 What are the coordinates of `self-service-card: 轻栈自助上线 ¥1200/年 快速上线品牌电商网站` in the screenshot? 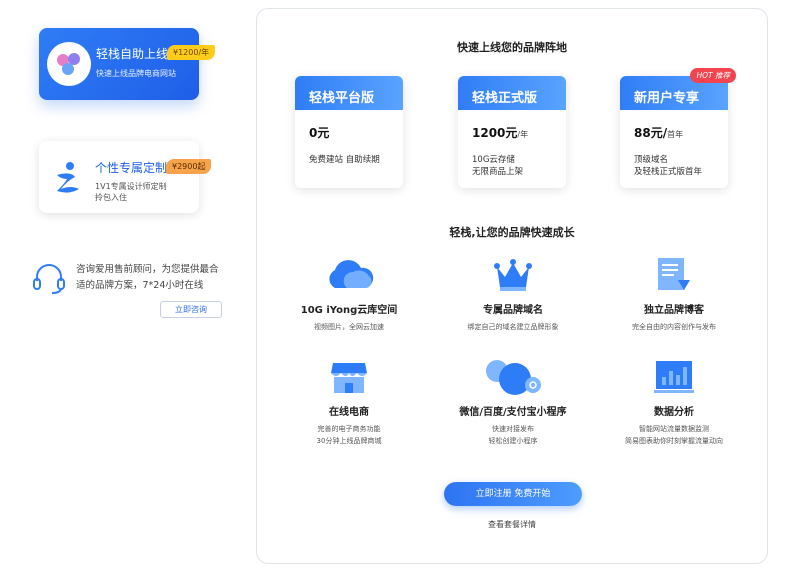 It's located at (127, 64).